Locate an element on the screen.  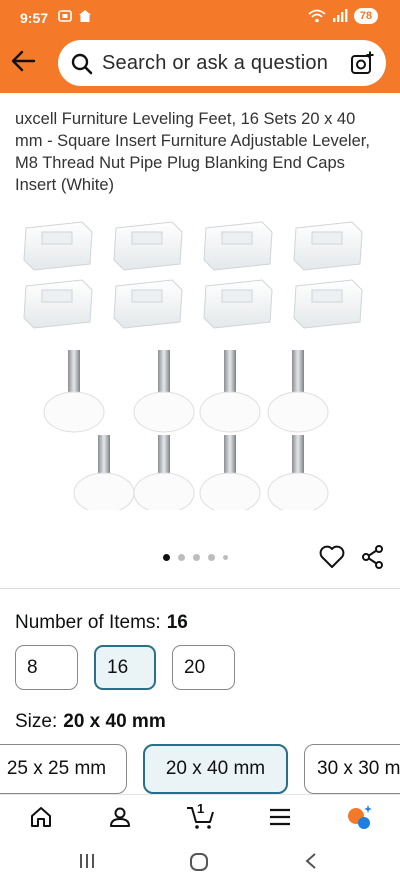
status-notification-icons is located at coordinates (75, 16).